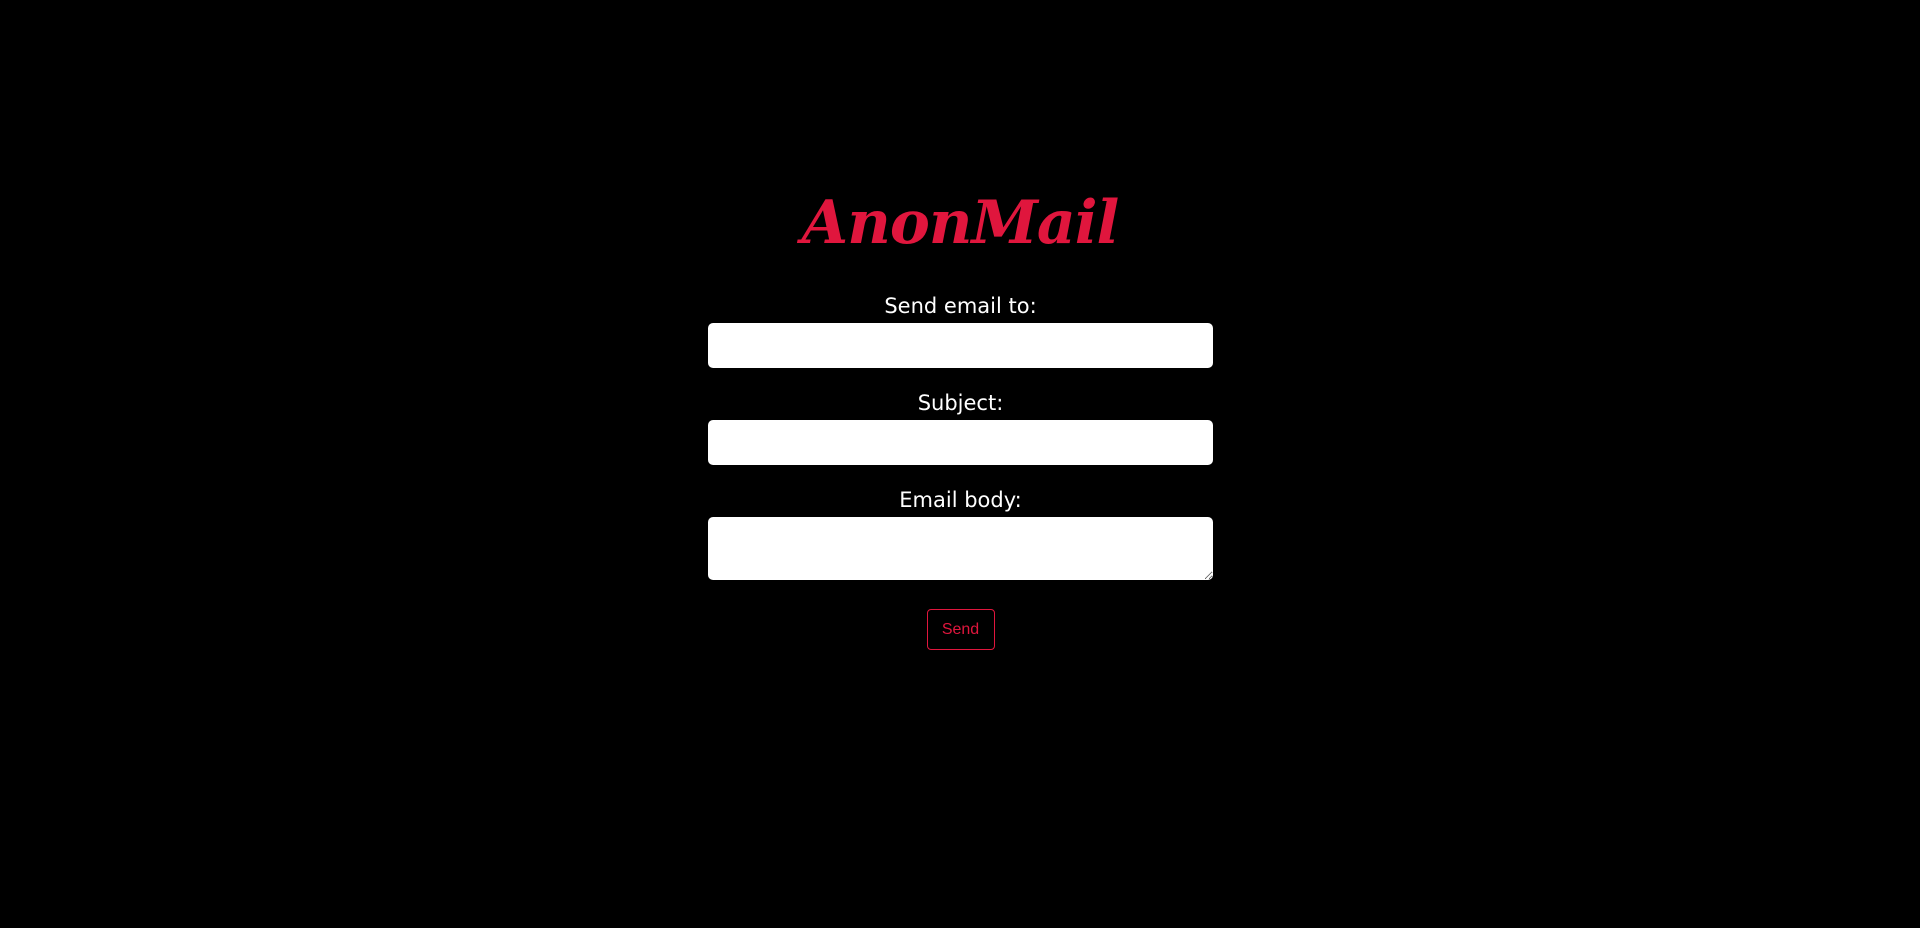  What do you see at coordinates (960, 403) in the screenshot?
I see `subject-label: Subject:` at bounding box center [960, 403].